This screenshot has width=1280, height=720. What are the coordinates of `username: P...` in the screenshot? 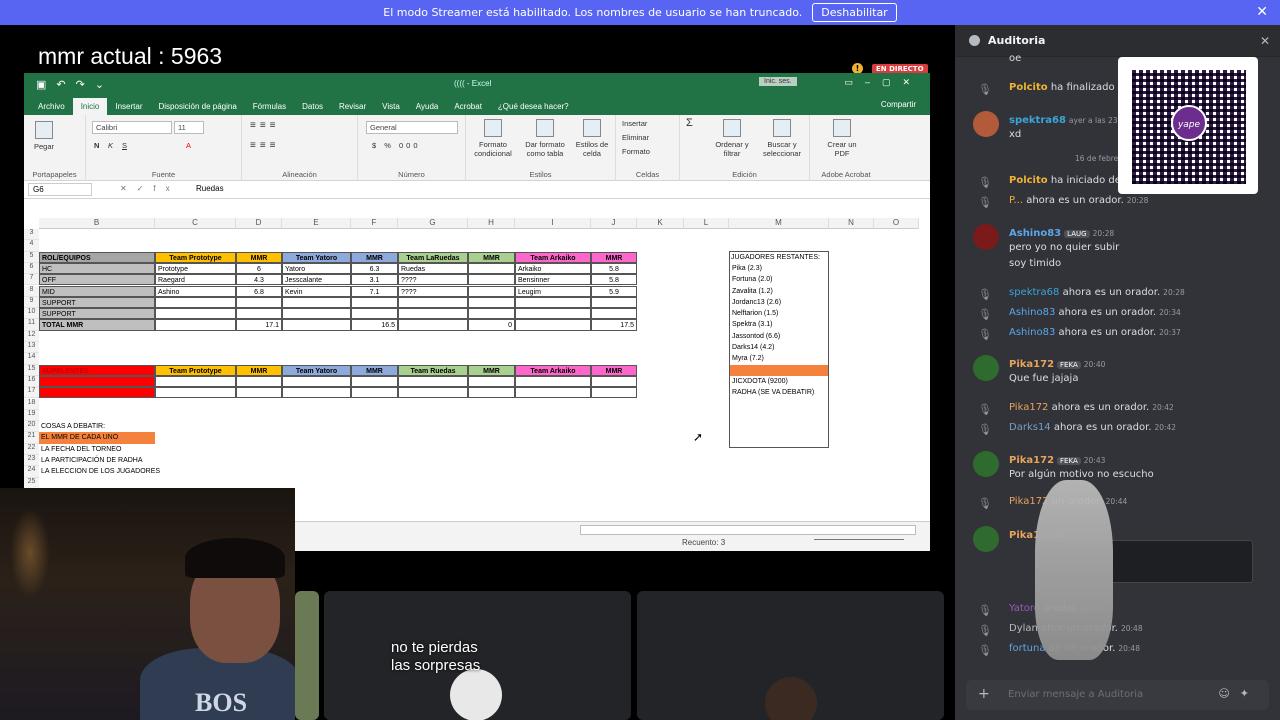 It's located at (1016, 200).